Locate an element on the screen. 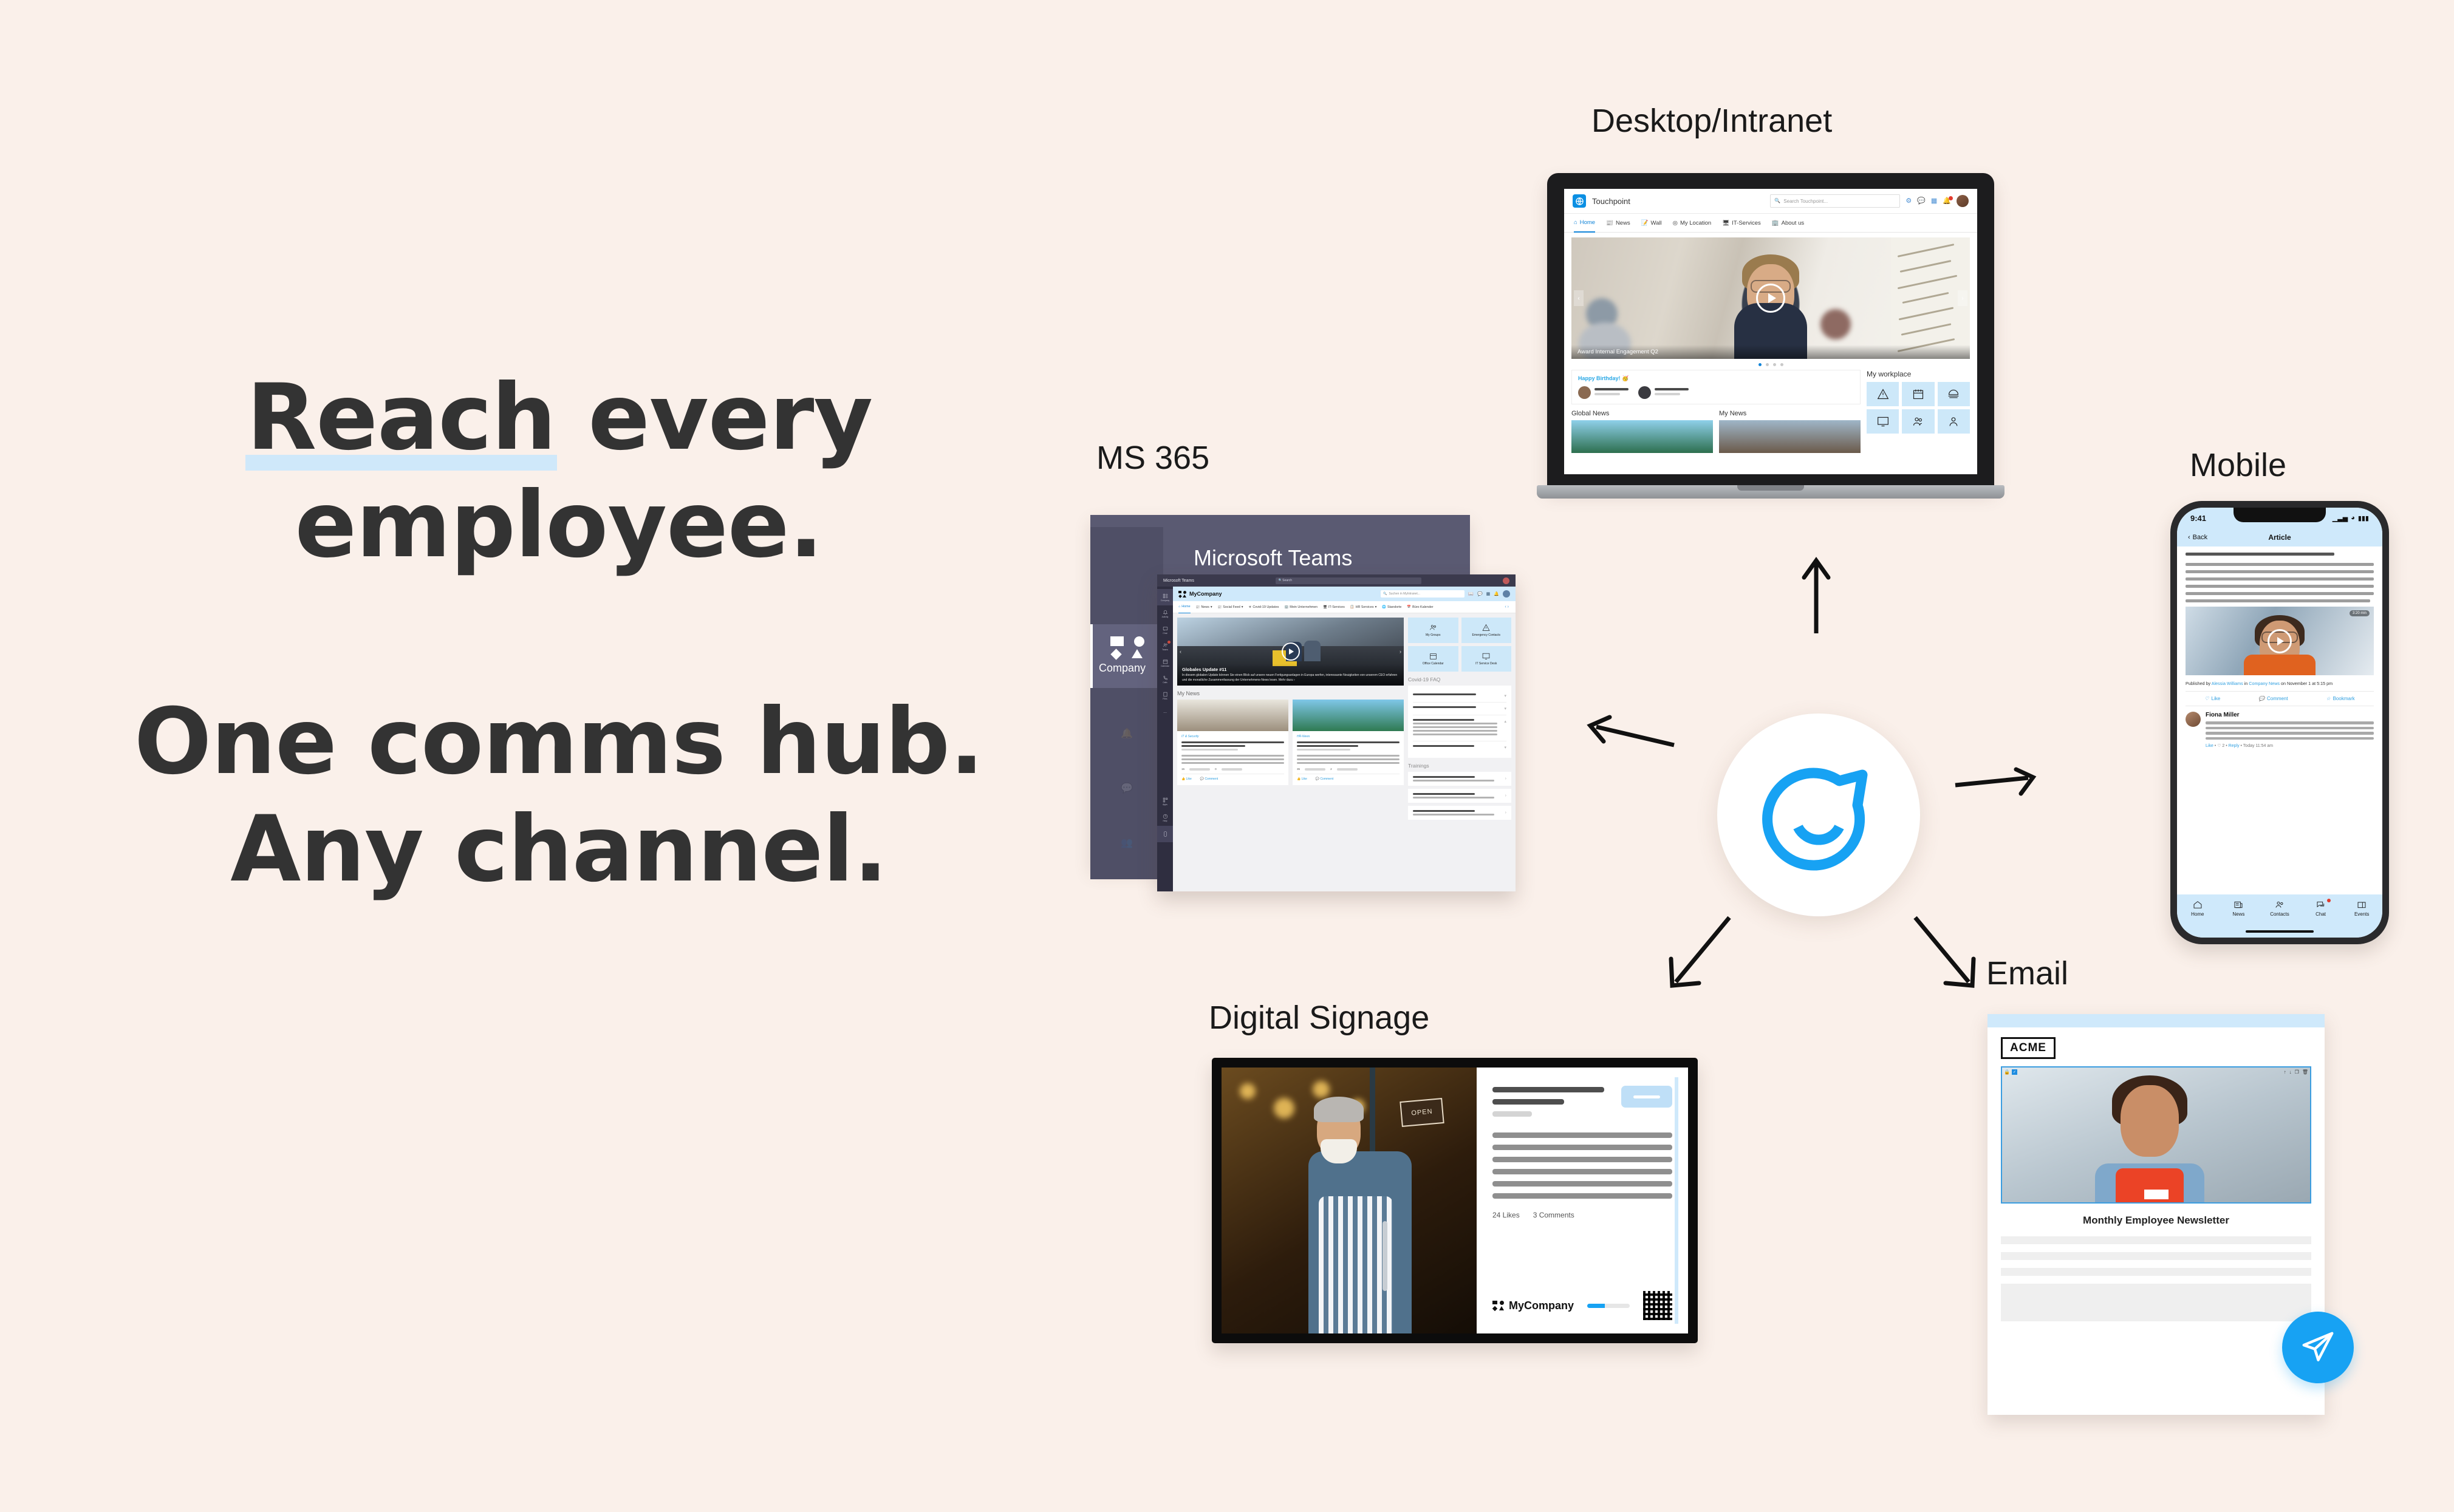  sidebar-item-calendar: Calendar is located at coordinates (1165, 663).